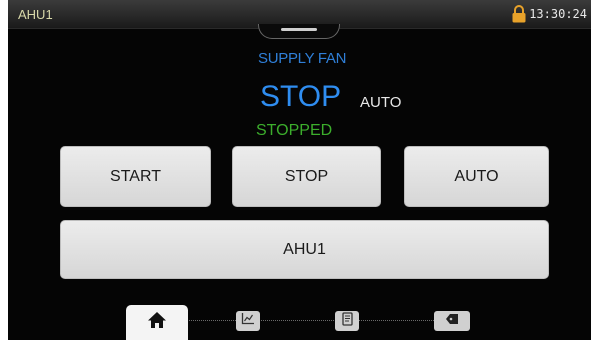 The width and height of the screenshot is (591, 340). Describe the element at coordinates (294, 130) in the screenshot. I see `fan-state-value: STOPPED` at that location.